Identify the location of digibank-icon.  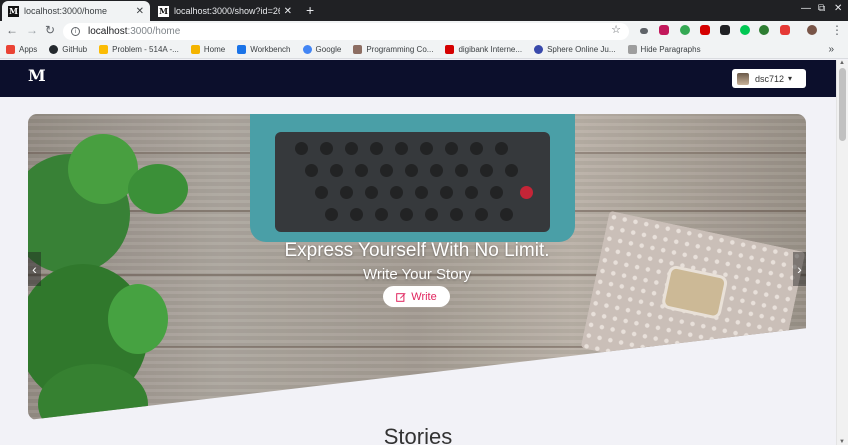
(450, 49).